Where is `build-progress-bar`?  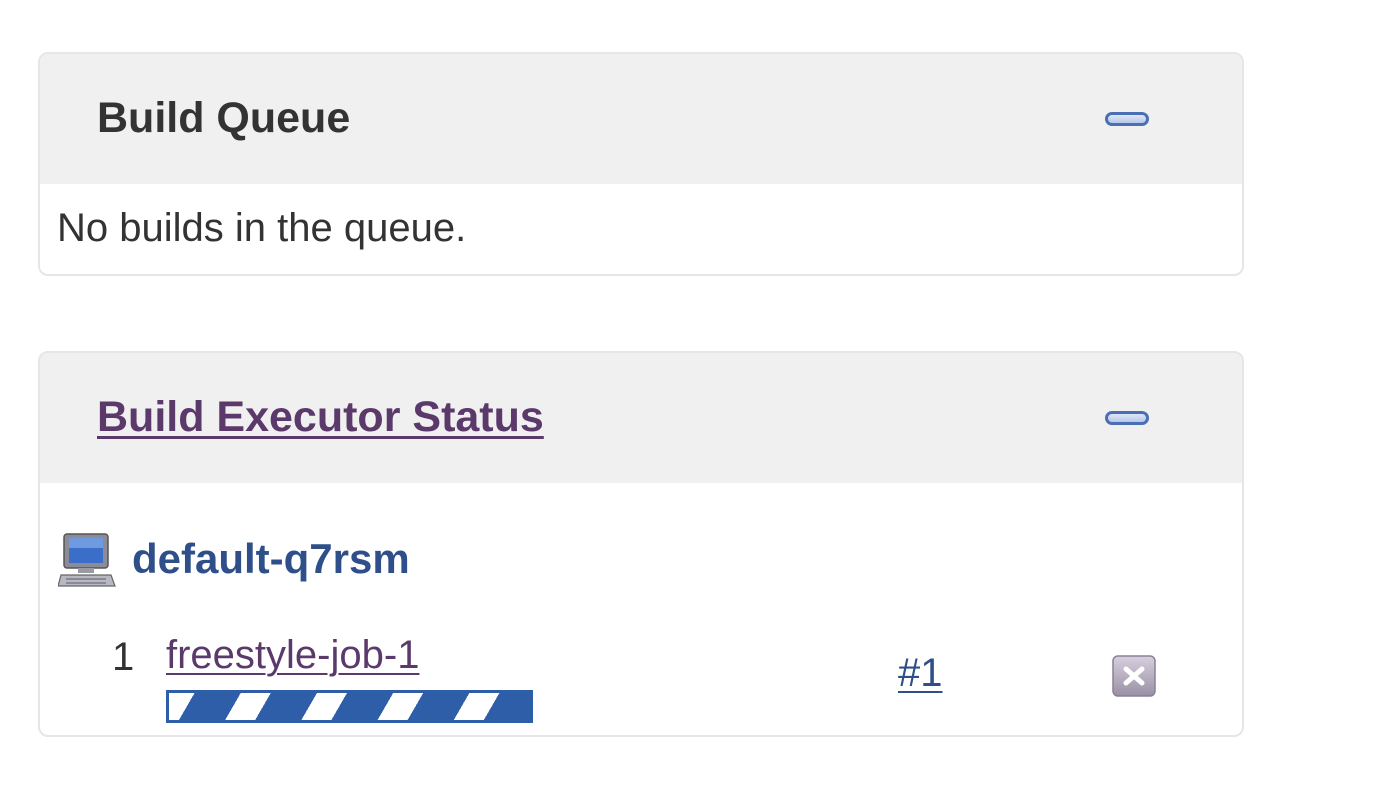 build-progress-bar is located at coordinates (349, 706).